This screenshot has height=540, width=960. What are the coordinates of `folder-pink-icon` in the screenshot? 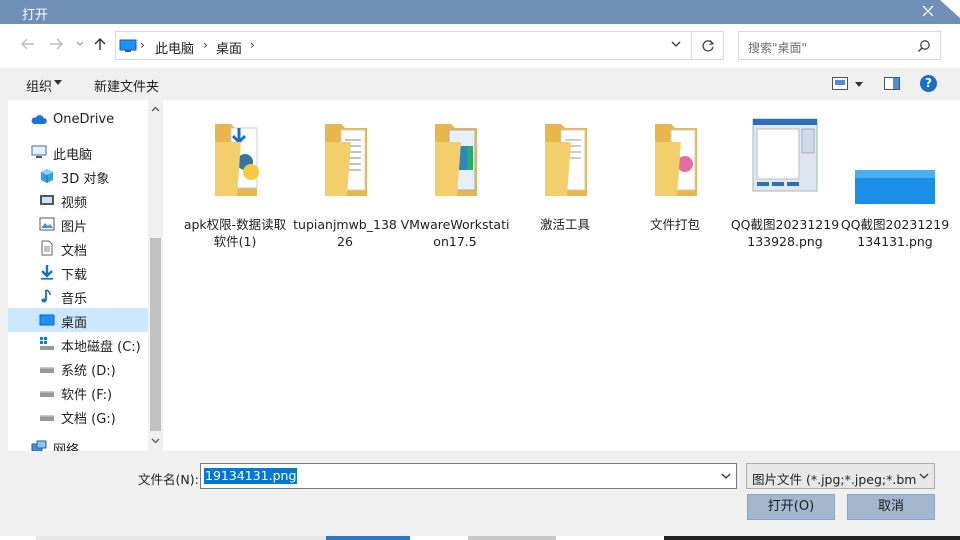 It's located at (676, 160).